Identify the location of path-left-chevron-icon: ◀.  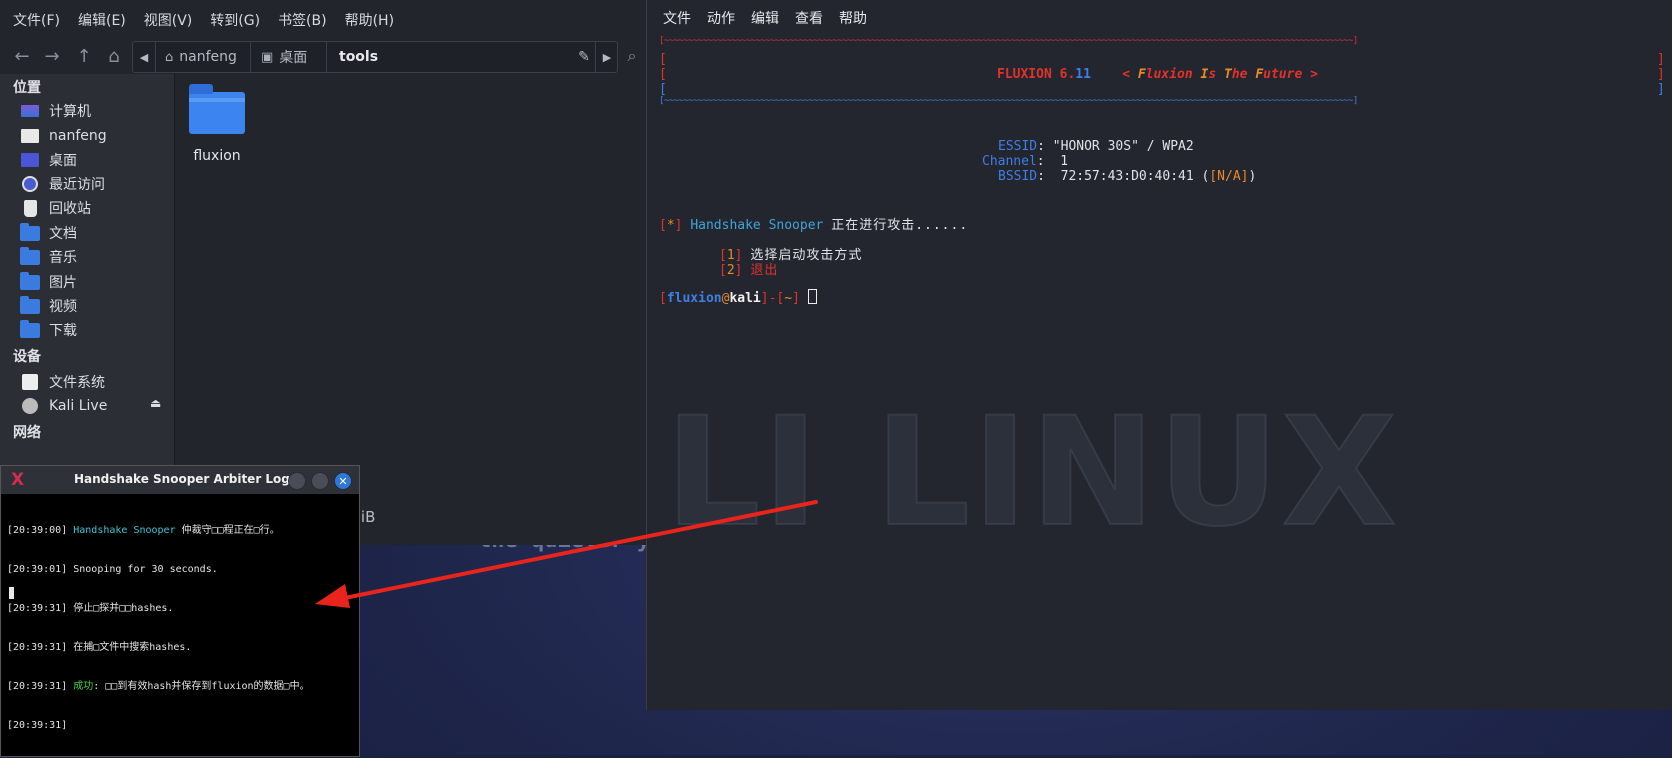
(144, 57).